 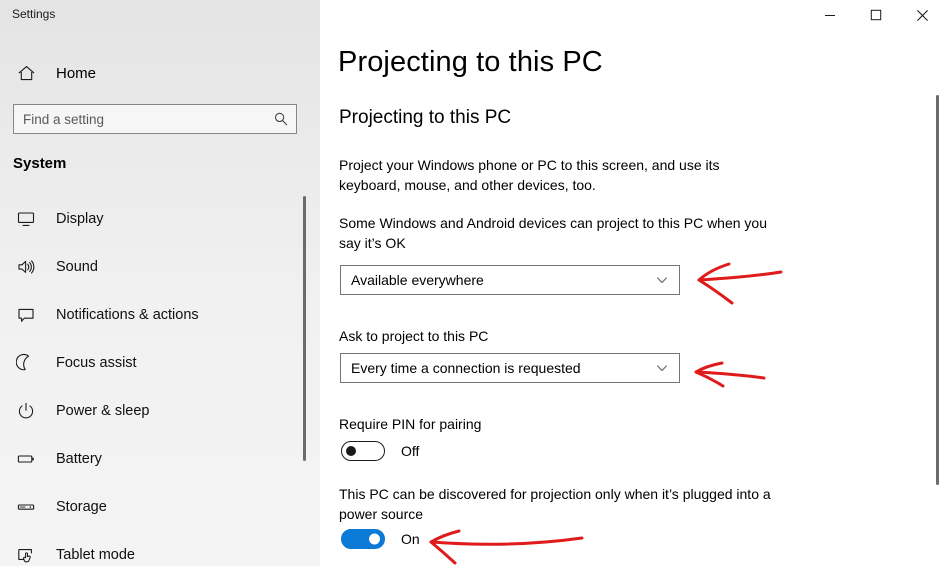 I want to click on moon-icon, so click(x=26, y=363).